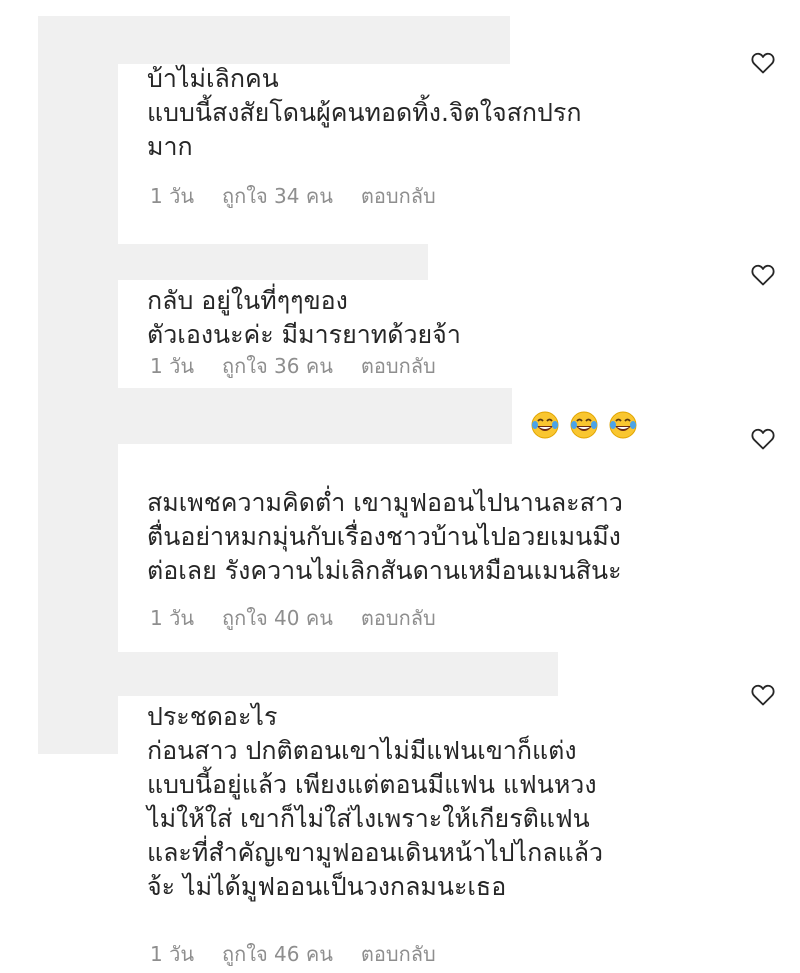  I want to click on likes-count-link: ถูกใจ 36 คน, so click(277, 366).